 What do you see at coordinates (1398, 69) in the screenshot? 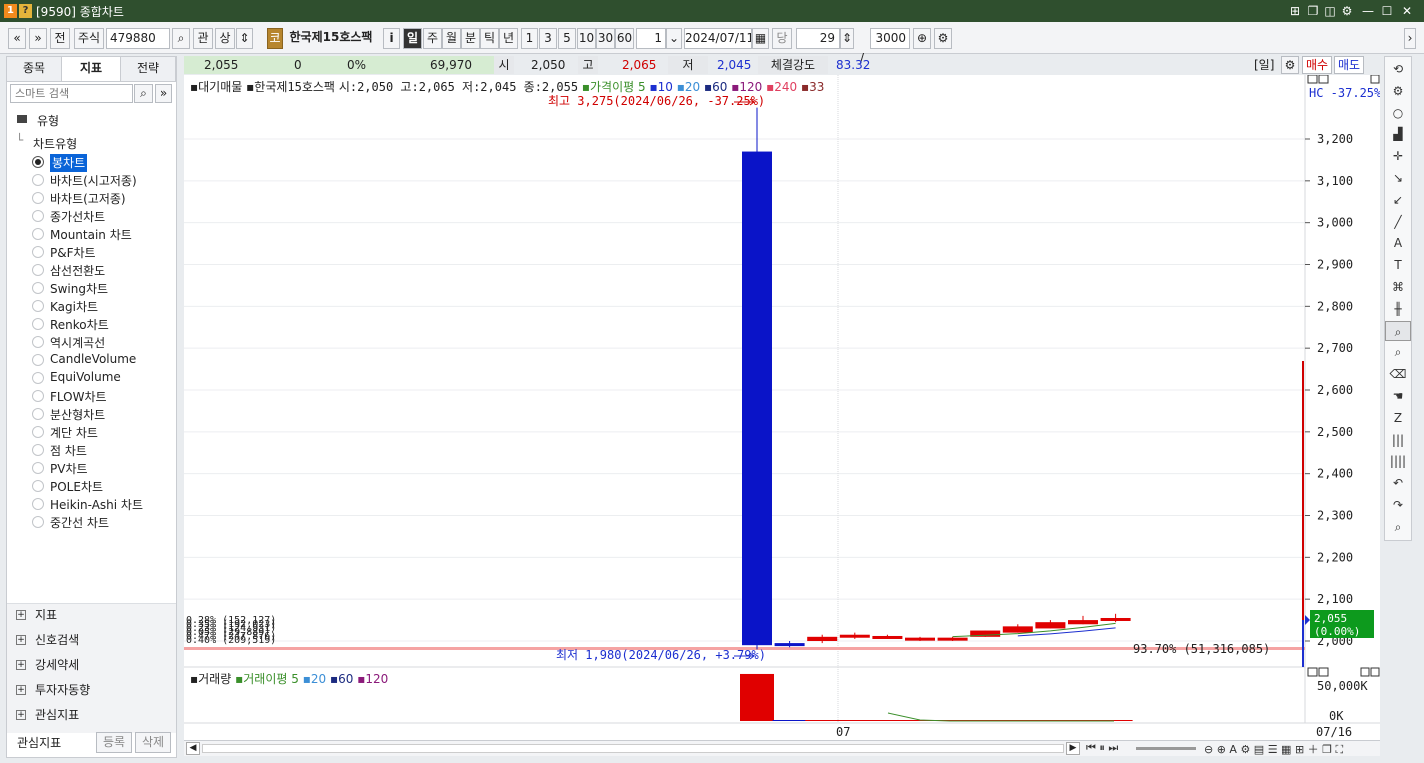
I see `refresh-icon: ⟲` at bounding box center [1398, 69].